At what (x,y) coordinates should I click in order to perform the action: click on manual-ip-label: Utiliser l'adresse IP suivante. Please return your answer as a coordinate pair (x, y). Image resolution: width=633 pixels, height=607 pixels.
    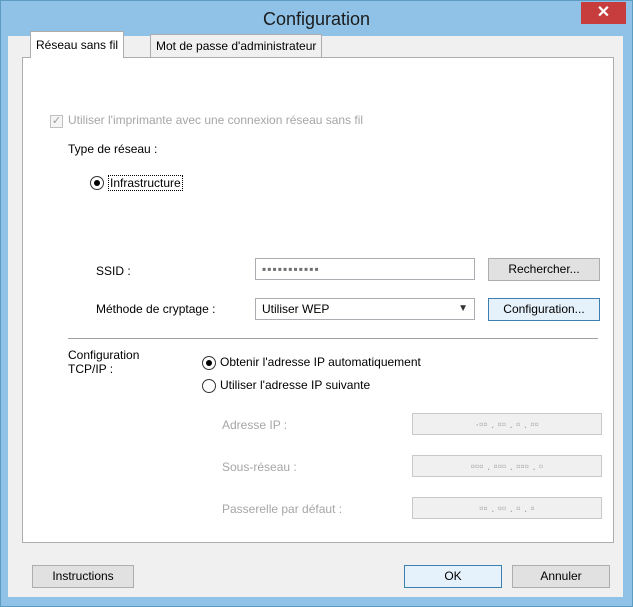
    Looking at the image, I should click on (295, 385).